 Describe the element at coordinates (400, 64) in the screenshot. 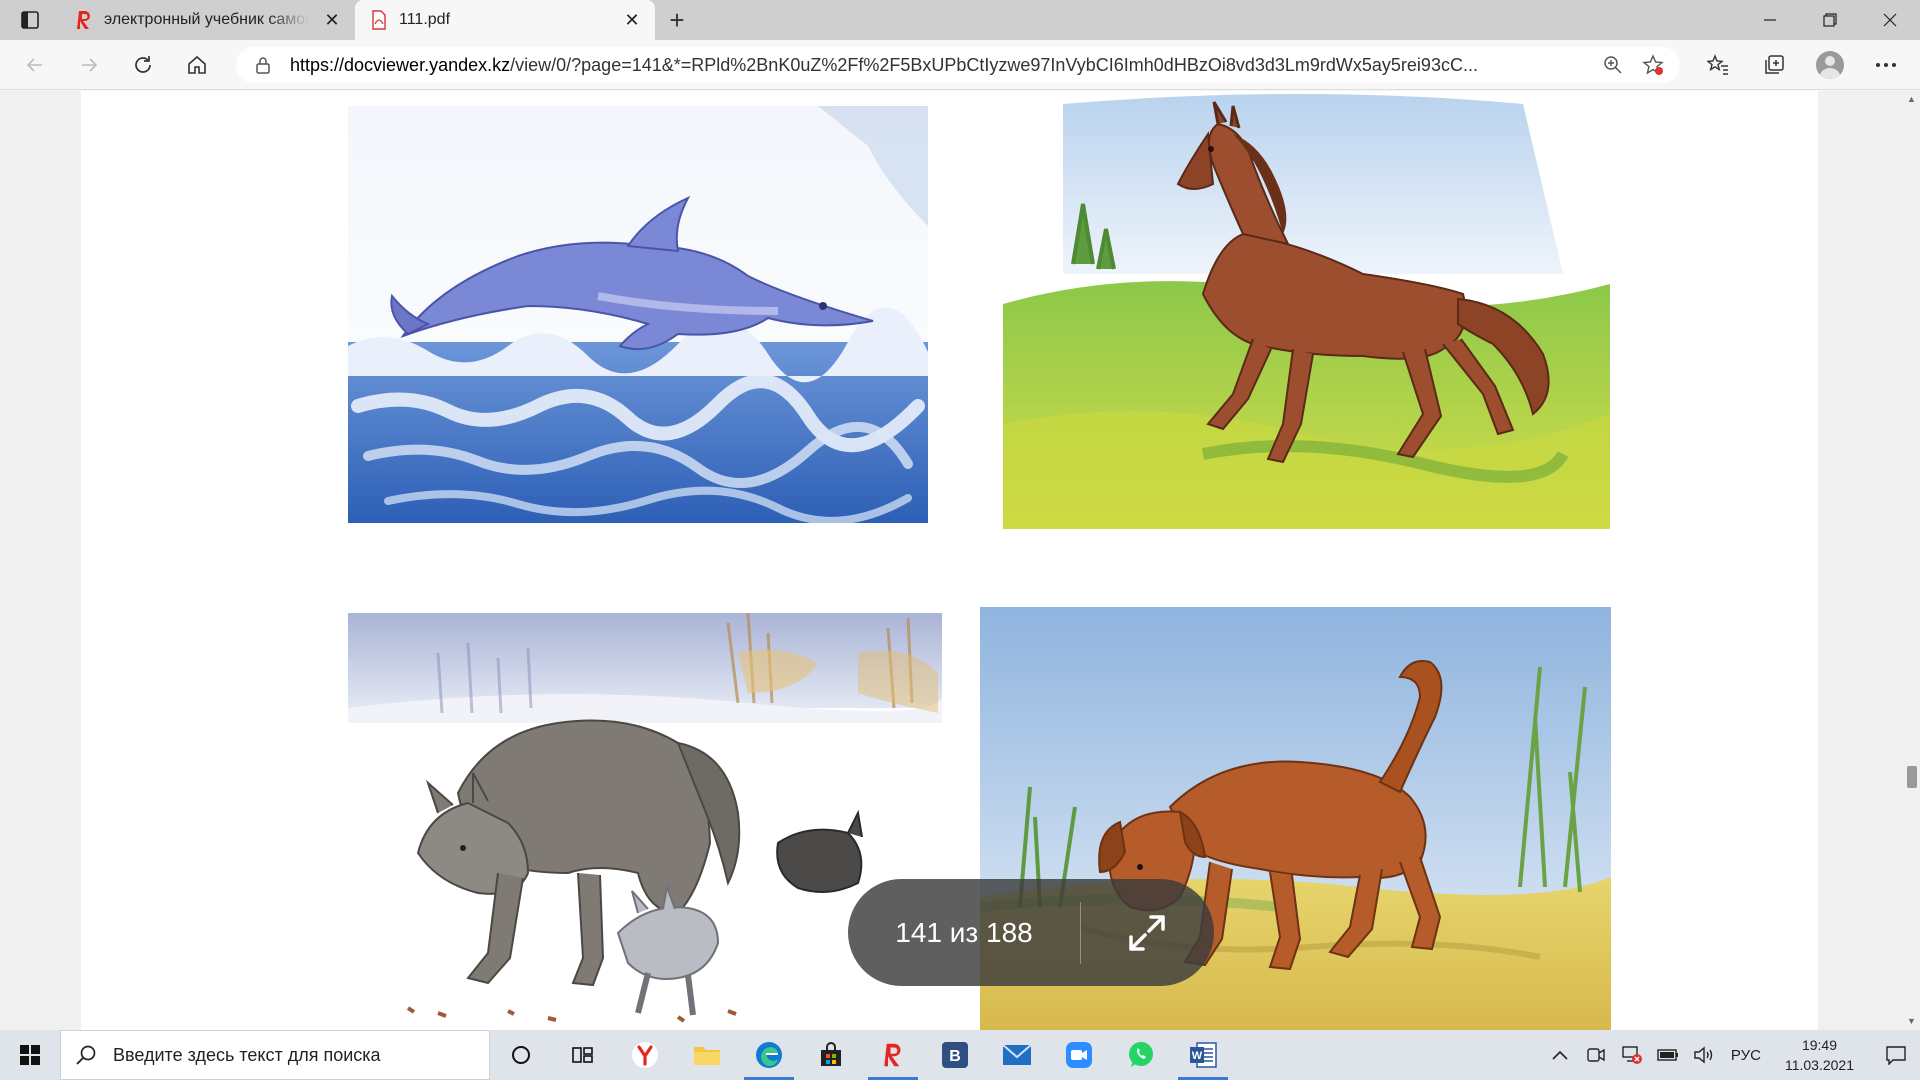

I see `url-domain: https://docviewer.yandex.kz` at that location.